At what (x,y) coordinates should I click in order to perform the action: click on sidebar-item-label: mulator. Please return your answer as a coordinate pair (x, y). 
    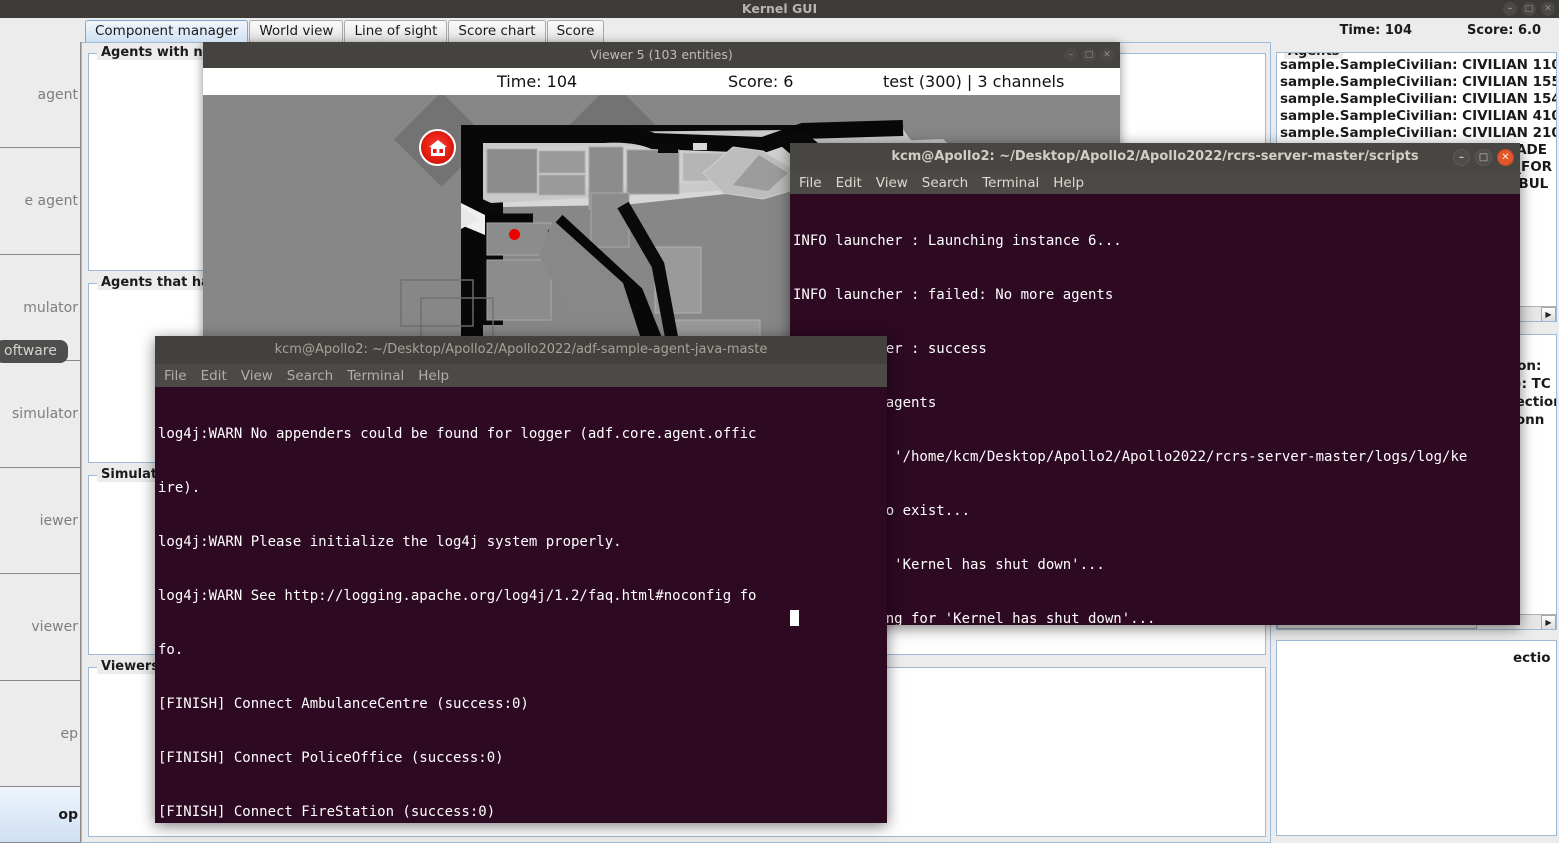
    Looking at the image, I should click on (50, 307).